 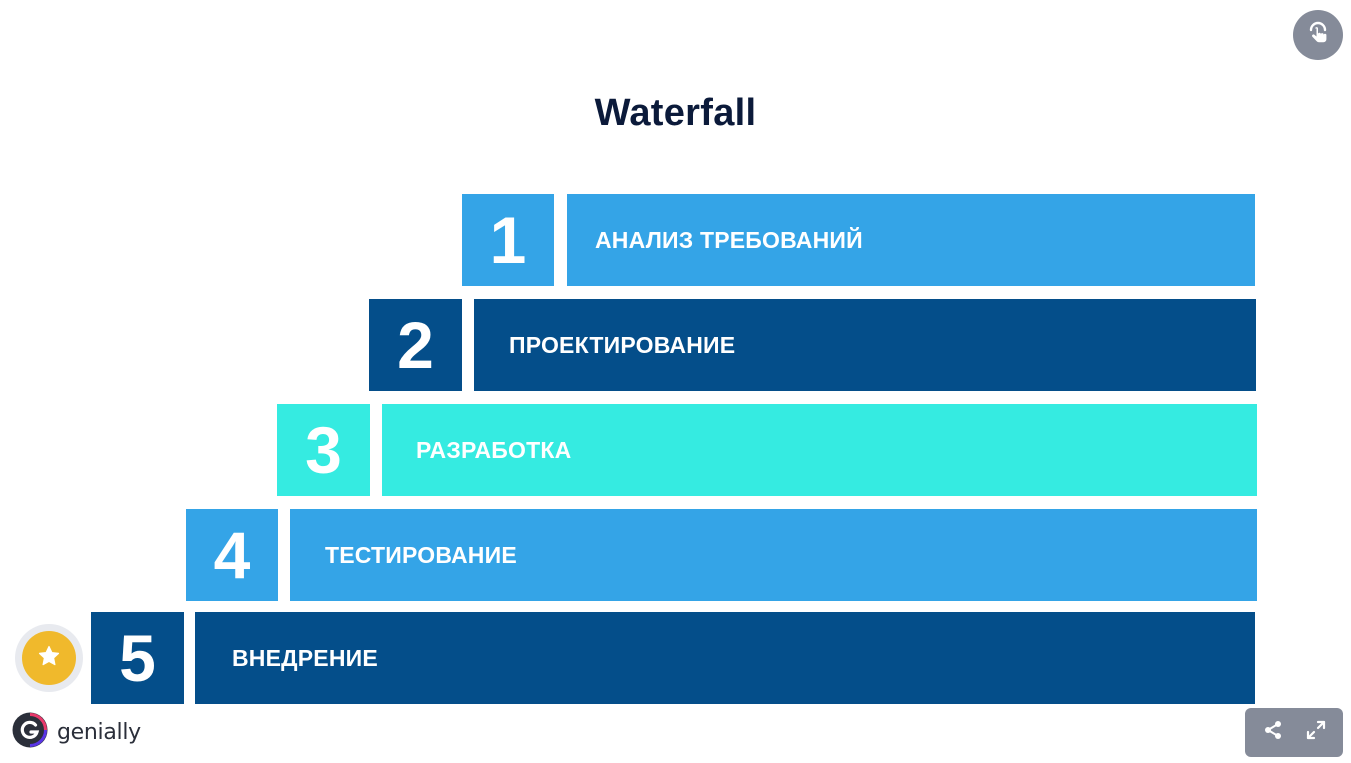 I want to click on expand-icon, so click(x=1316, y=732).